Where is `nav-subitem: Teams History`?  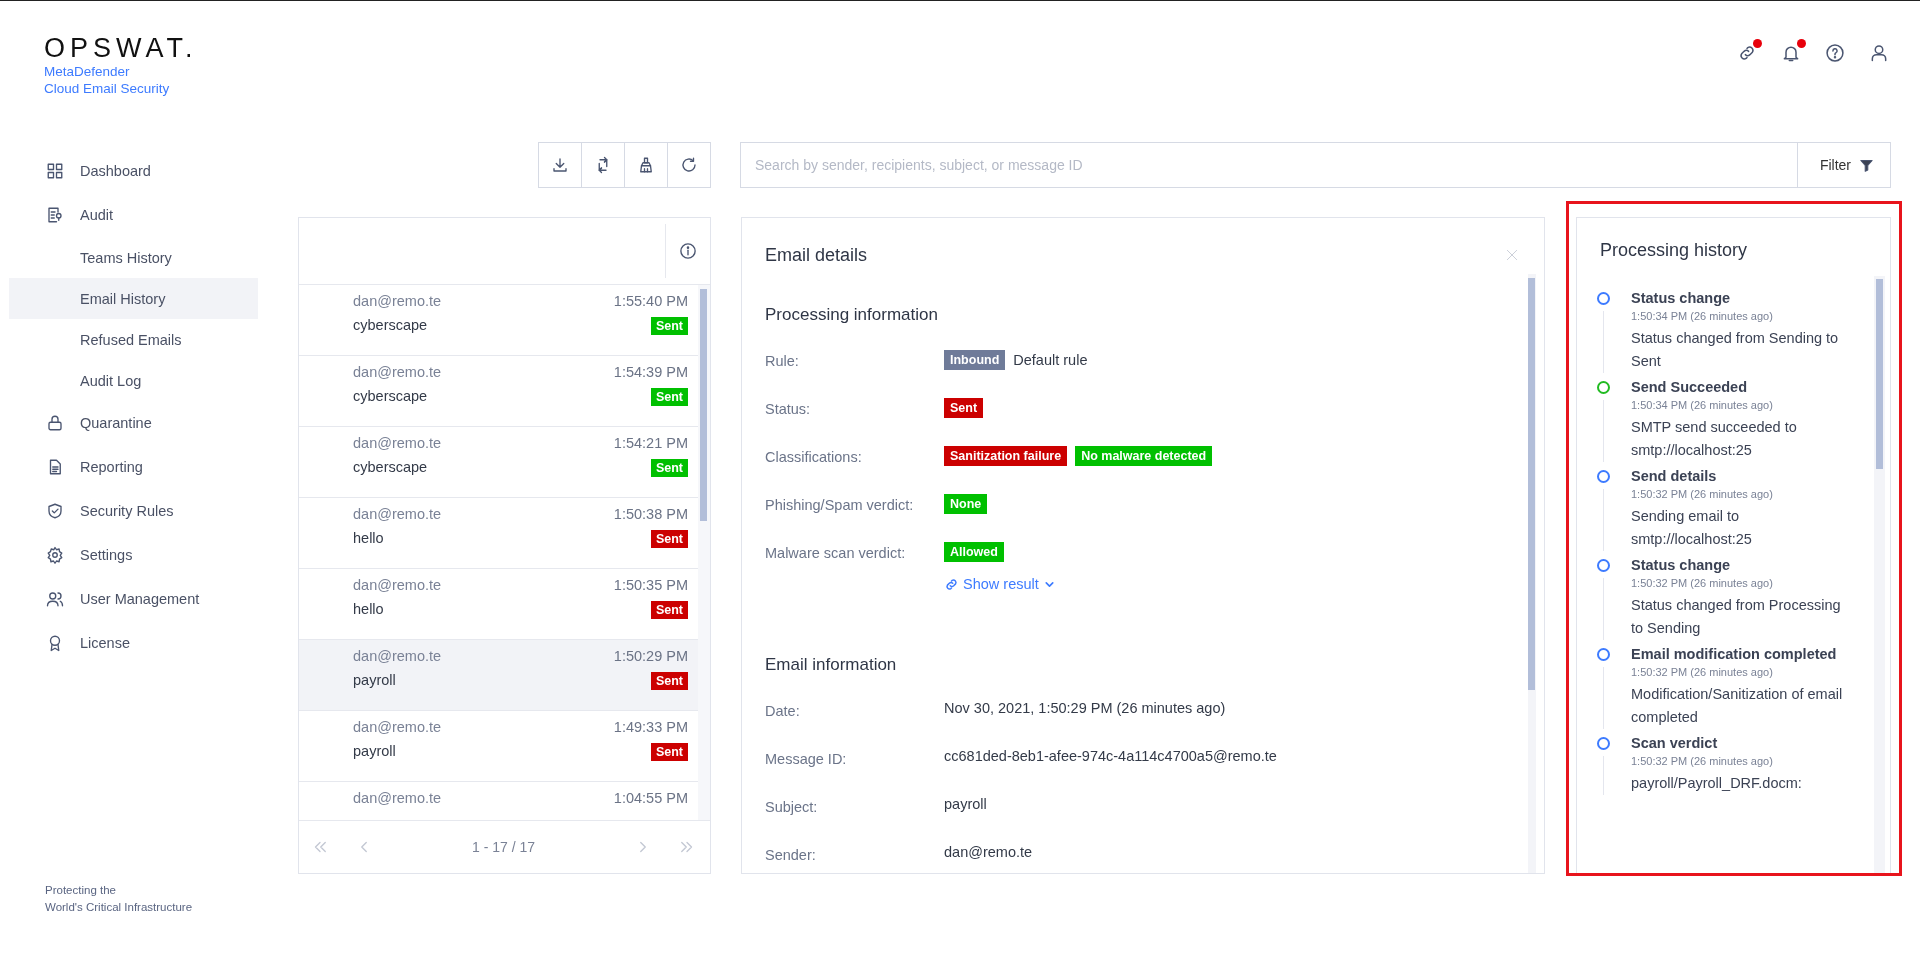
nav-subitem: Teams History is located at coordinates (133, 257).